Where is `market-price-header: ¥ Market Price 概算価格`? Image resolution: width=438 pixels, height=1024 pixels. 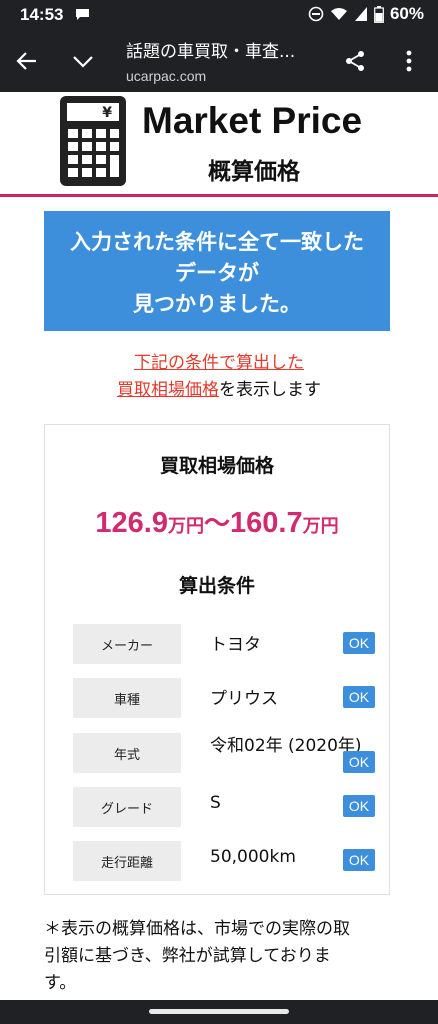 market-price-header: ¥ Market Price 概算価格 is located at coordinates (219, 145).